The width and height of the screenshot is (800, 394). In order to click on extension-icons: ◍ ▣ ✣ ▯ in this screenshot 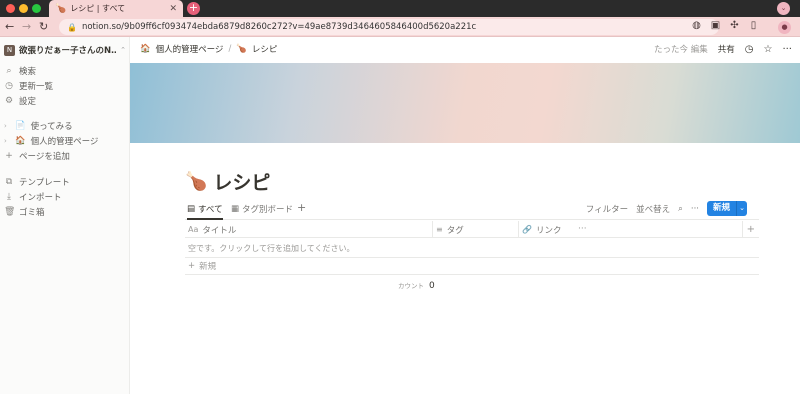, I will do `click(725, 25)`.